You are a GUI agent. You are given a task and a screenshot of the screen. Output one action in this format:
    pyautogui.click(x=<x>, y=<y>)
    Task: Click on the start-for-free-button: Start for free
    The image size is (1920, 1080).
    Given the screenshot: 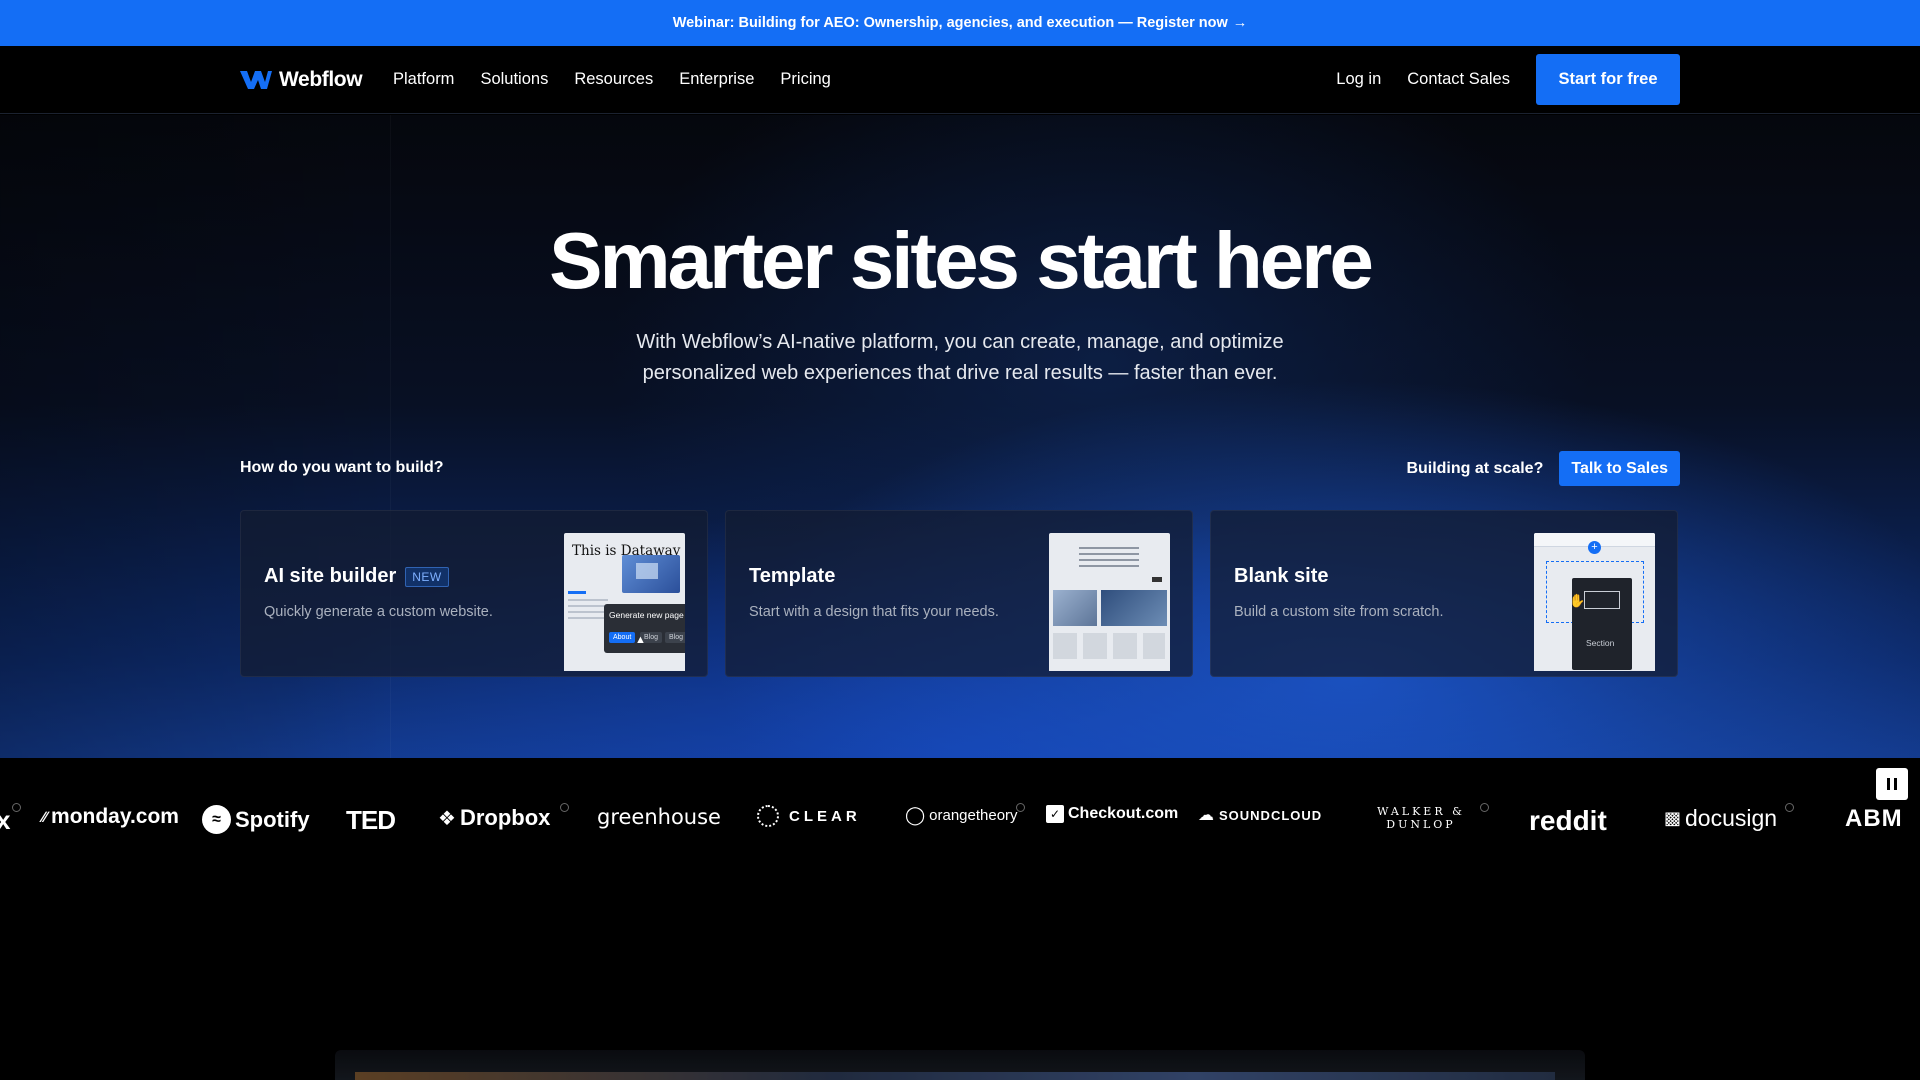 What is the action you would take?
    pyautogui.click(x=1608, y=79)
    